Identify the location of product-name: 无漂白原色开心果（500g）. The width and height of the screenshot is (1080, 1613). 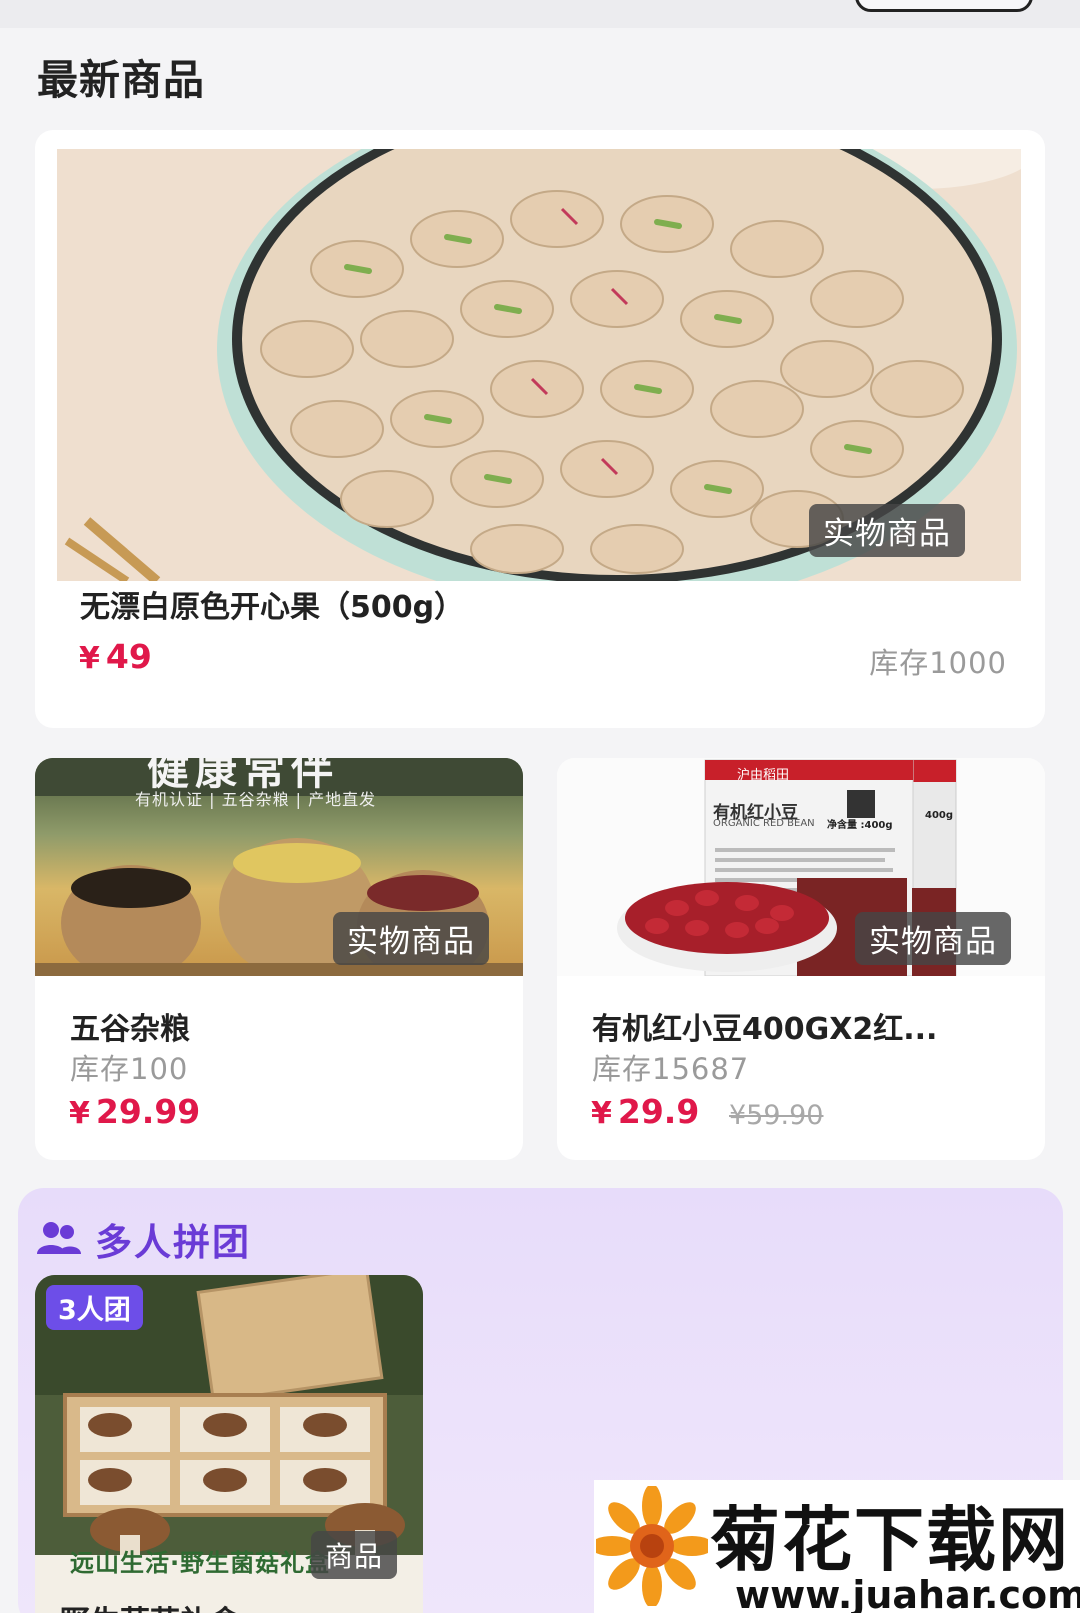
(272, 607).